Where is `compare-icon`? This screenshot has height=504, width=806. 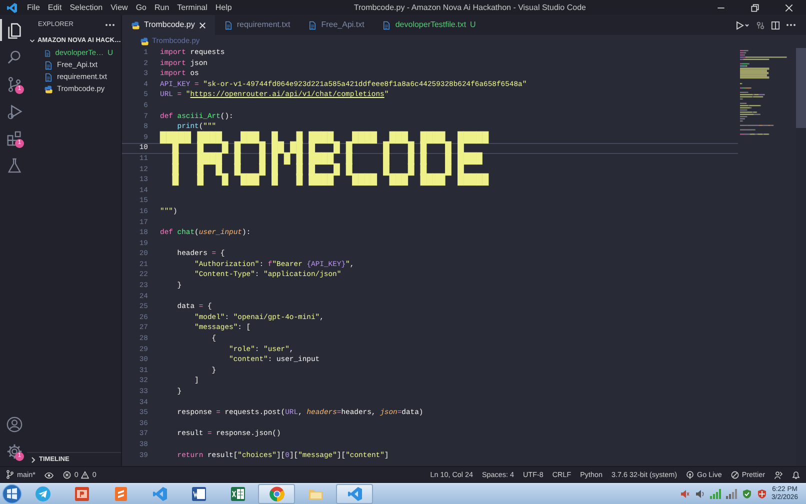 compare-icon is located at coordinates (760, 25).